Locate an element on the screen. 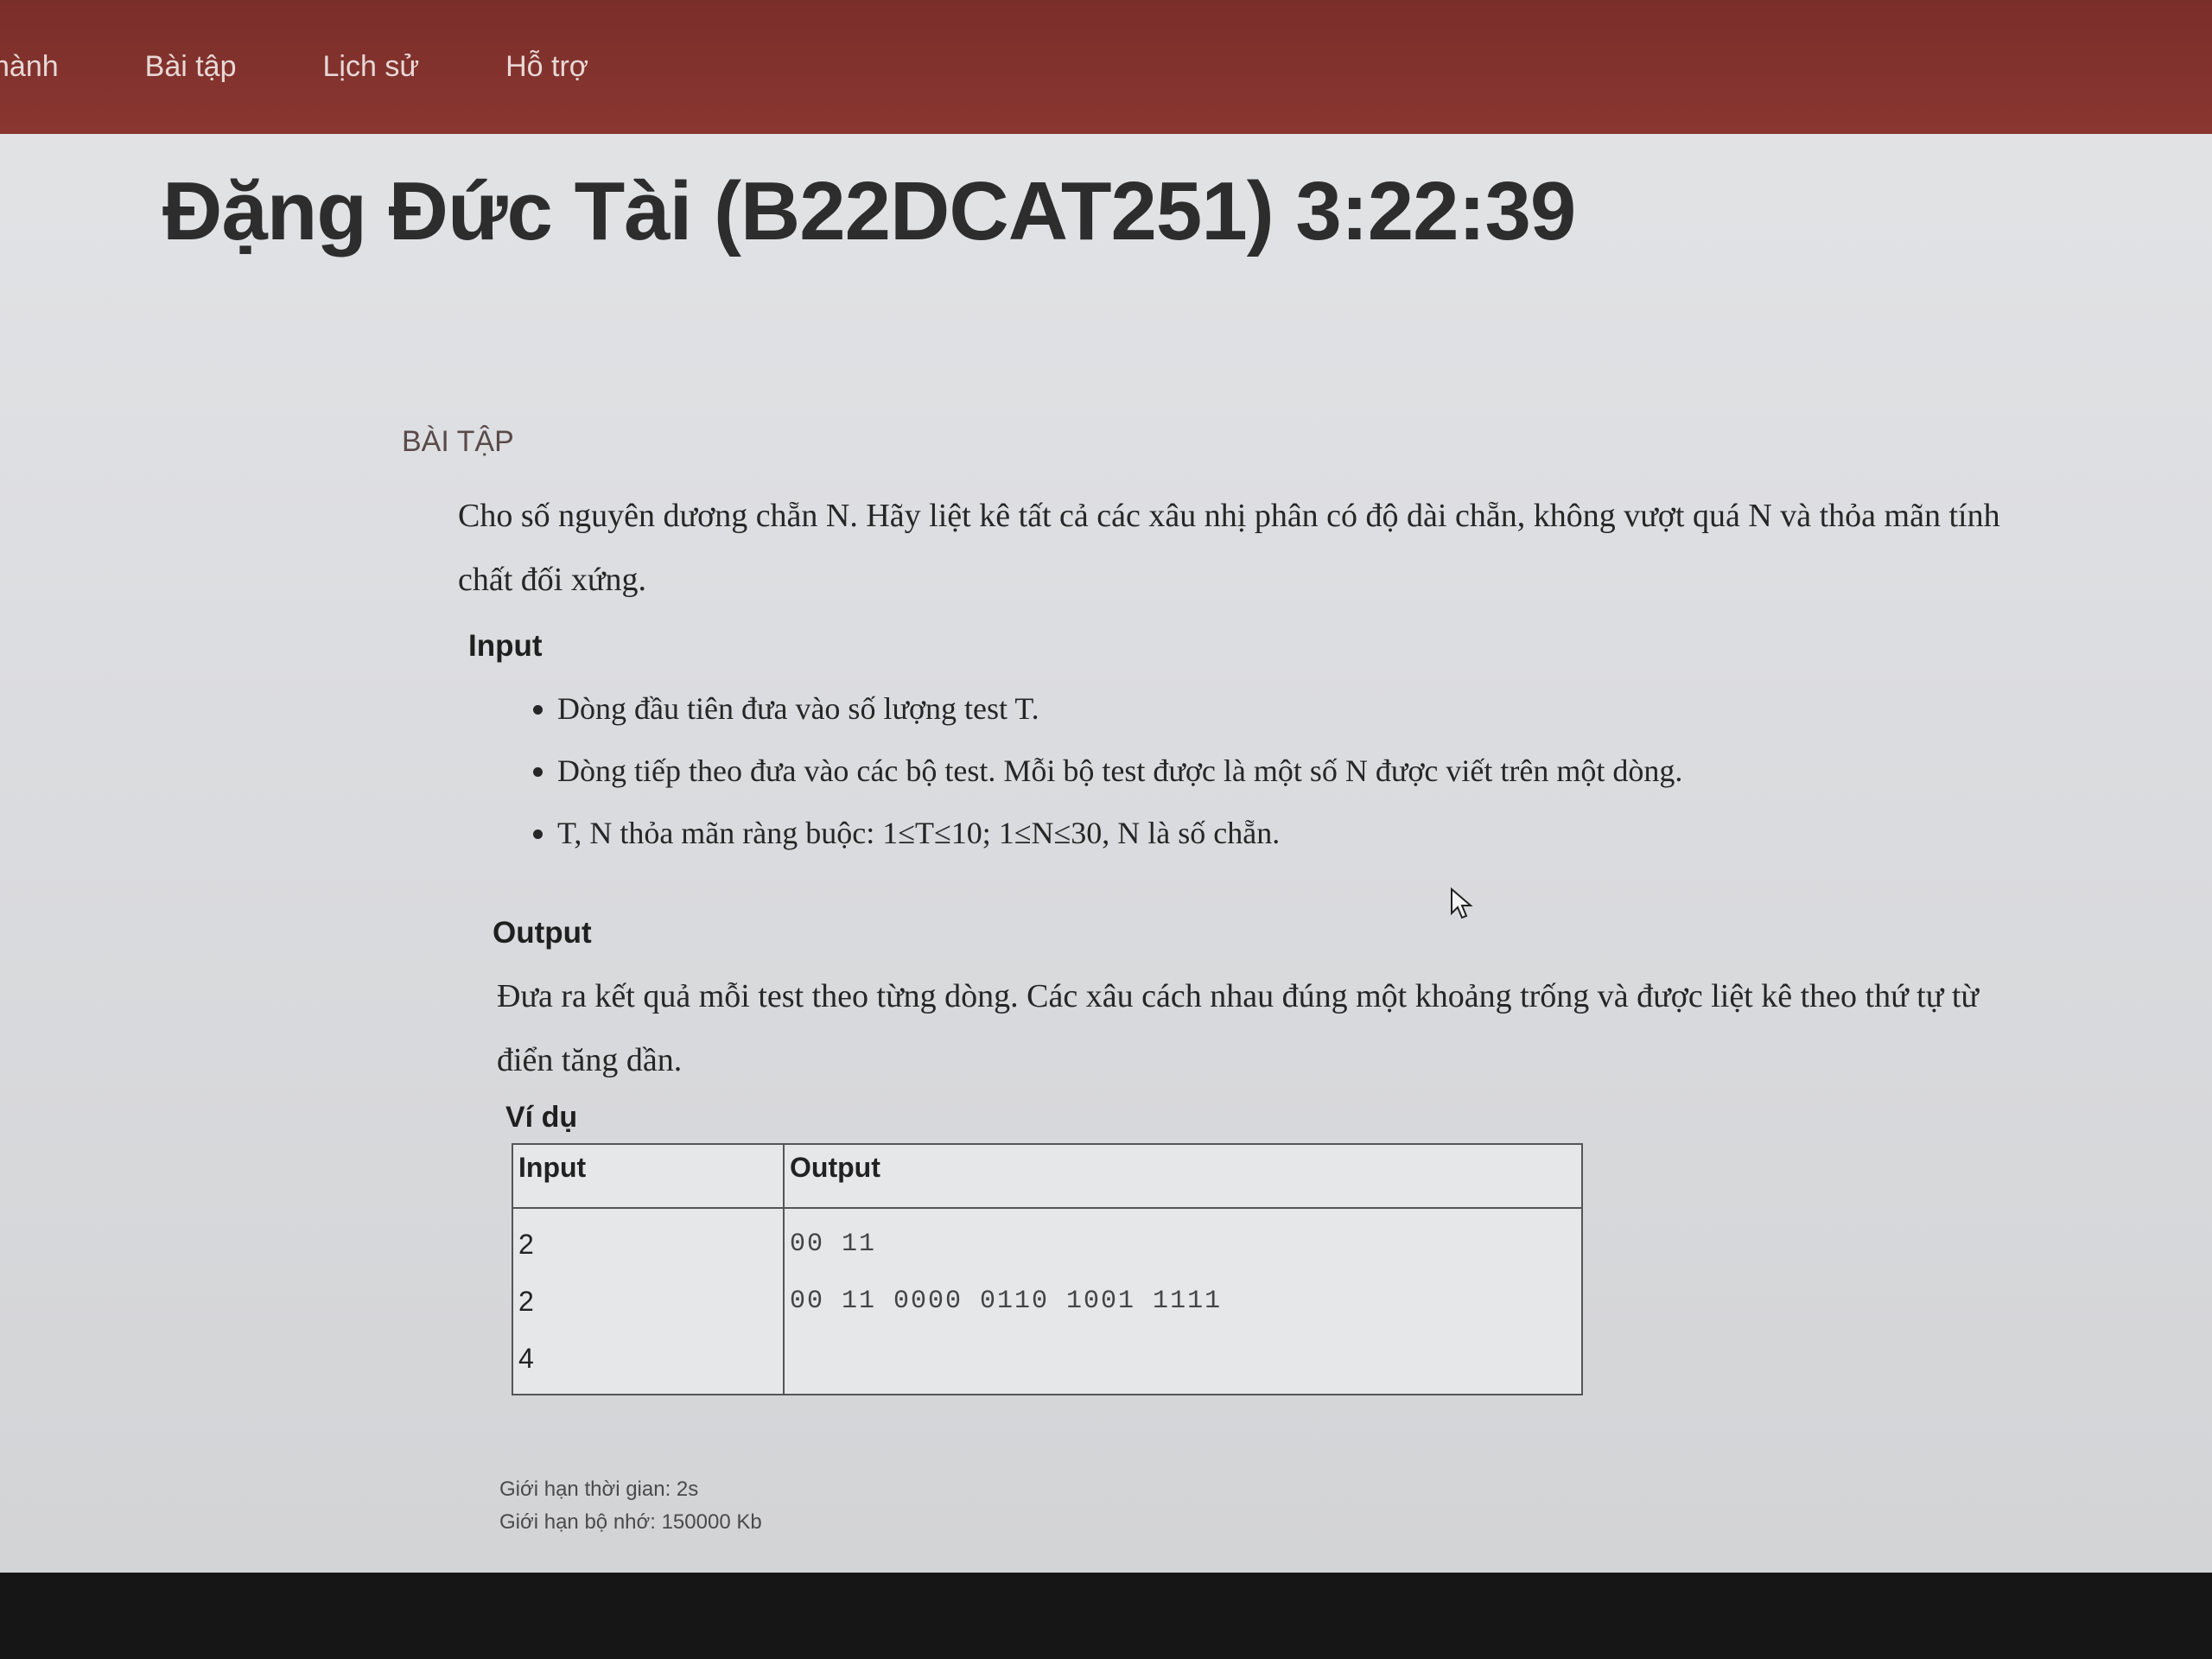  example-heading: Ví dụ is located at coordinates (541, 1117).